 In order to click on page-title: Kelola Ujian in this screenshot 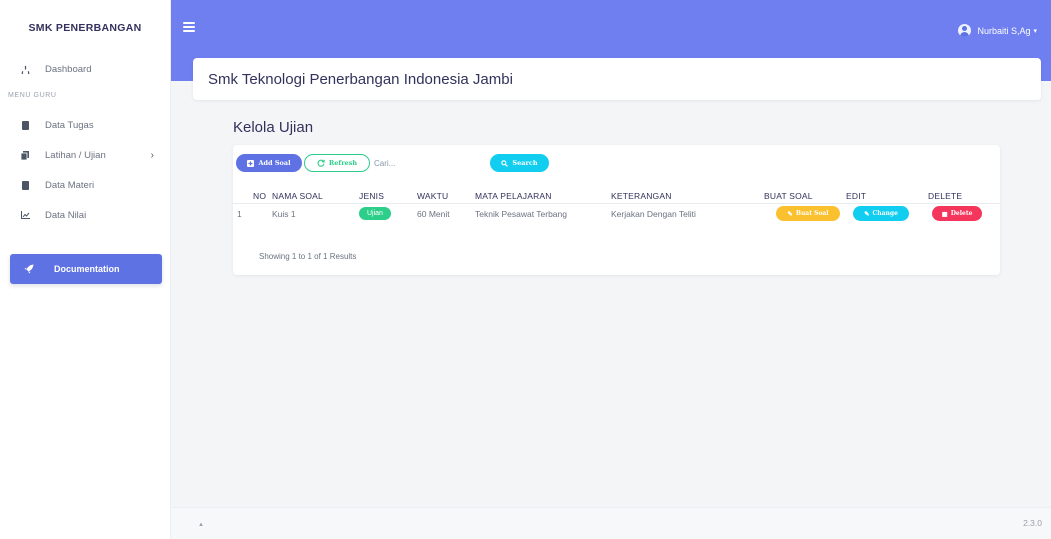, I will do `click(273, 127)`.